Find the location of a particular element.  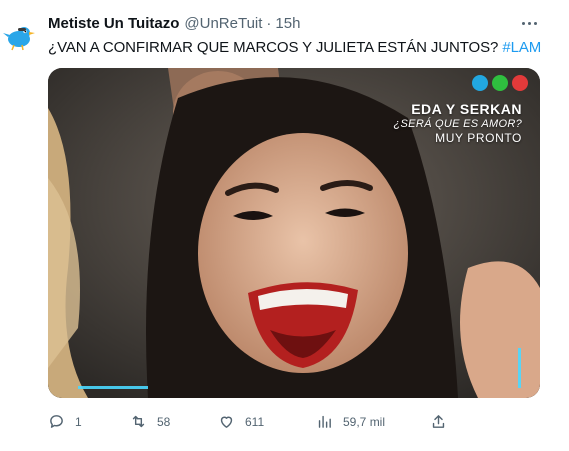

promo-subtitle: ¿SERÁ QUE ES AMOR? is located at coordinates (457, 124).